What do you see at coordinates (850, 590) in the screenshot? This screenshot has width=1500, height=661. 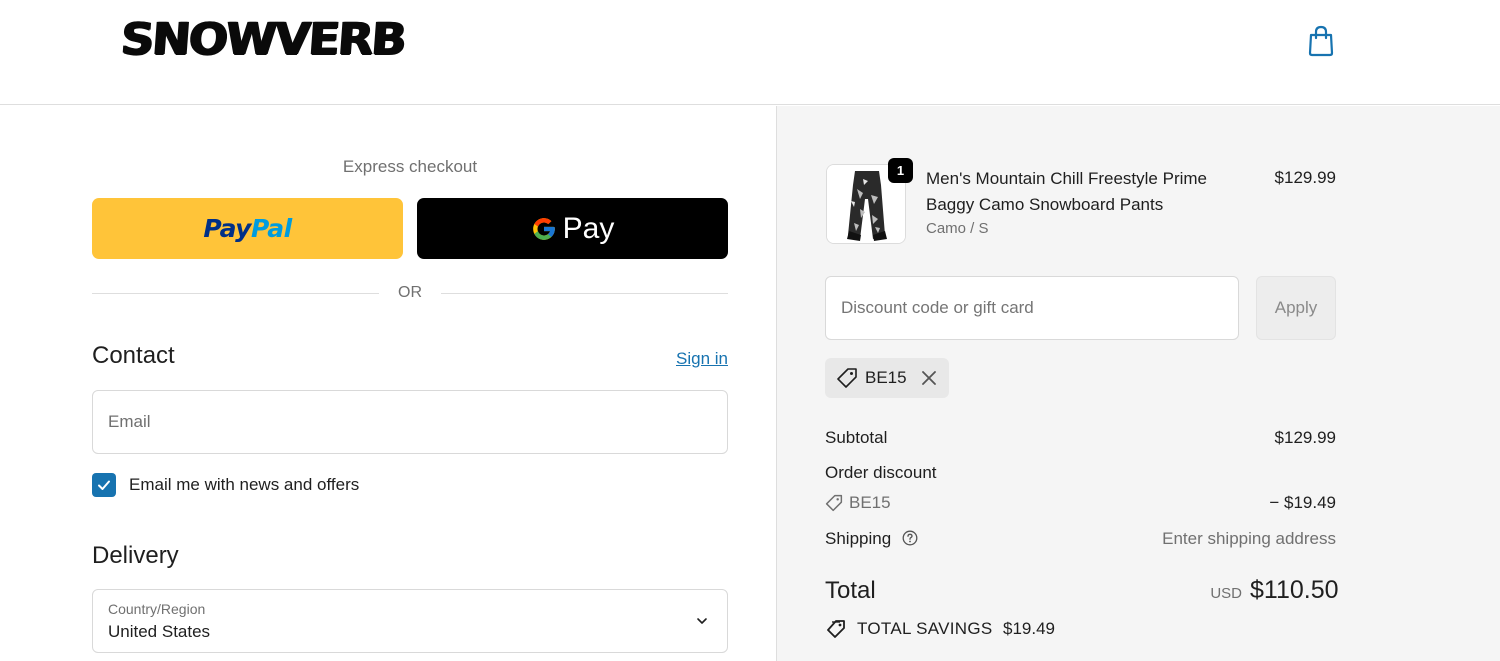 I see `total-label: Total` at bounding box center [850, 590].